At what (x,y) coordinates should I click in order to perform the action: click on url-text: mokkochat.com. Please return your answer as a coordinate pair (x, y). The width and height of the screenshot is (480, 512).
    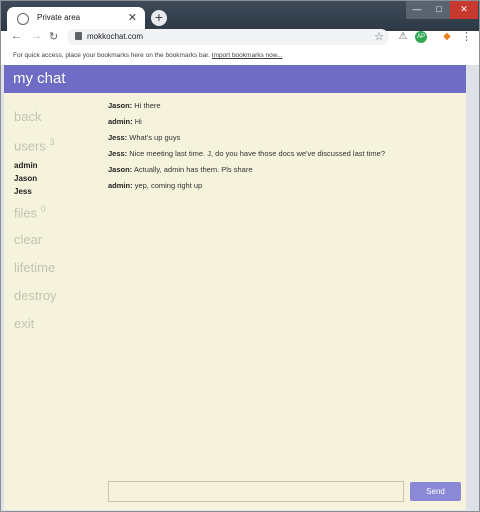
    Looking at the image, I should click on (115, 36).